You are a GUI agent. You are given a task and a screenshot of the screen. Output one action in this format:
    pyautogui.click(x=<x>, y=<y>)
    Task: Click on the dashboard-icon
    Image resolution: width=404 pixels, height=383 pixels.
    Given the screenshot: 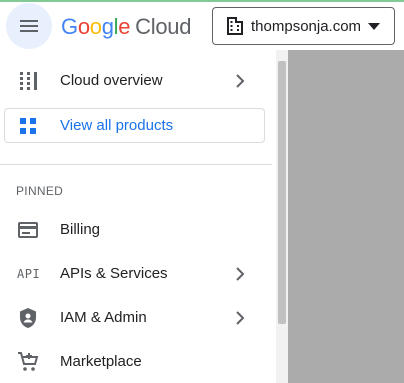 What is the action you would take?
    pyautogui.click(x=28, y=81)
    